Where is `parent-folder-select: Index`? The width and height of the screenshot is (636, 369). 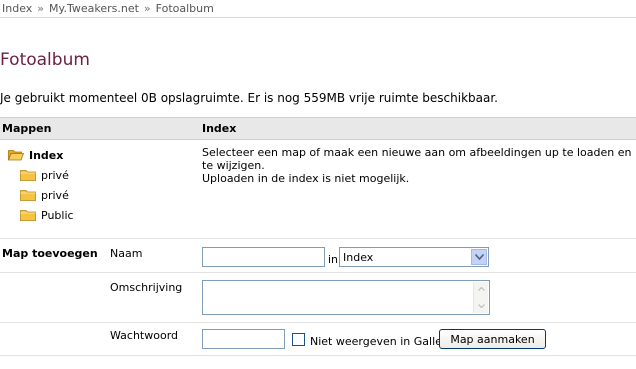 parent-folder-select: Index is located at coordinates (414, 257).